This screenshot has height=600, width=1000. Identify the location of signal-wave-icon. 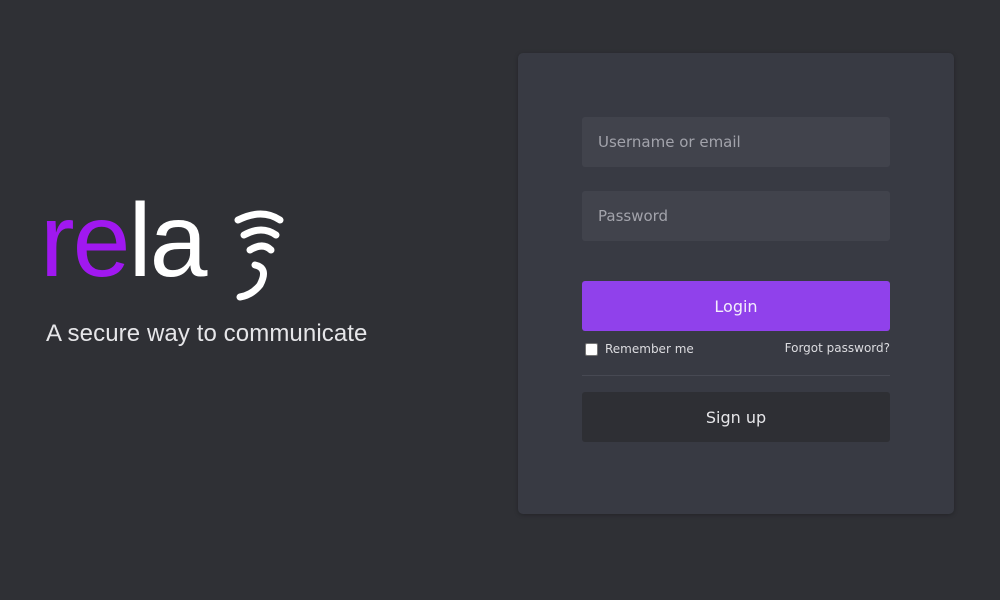
(259, 255).